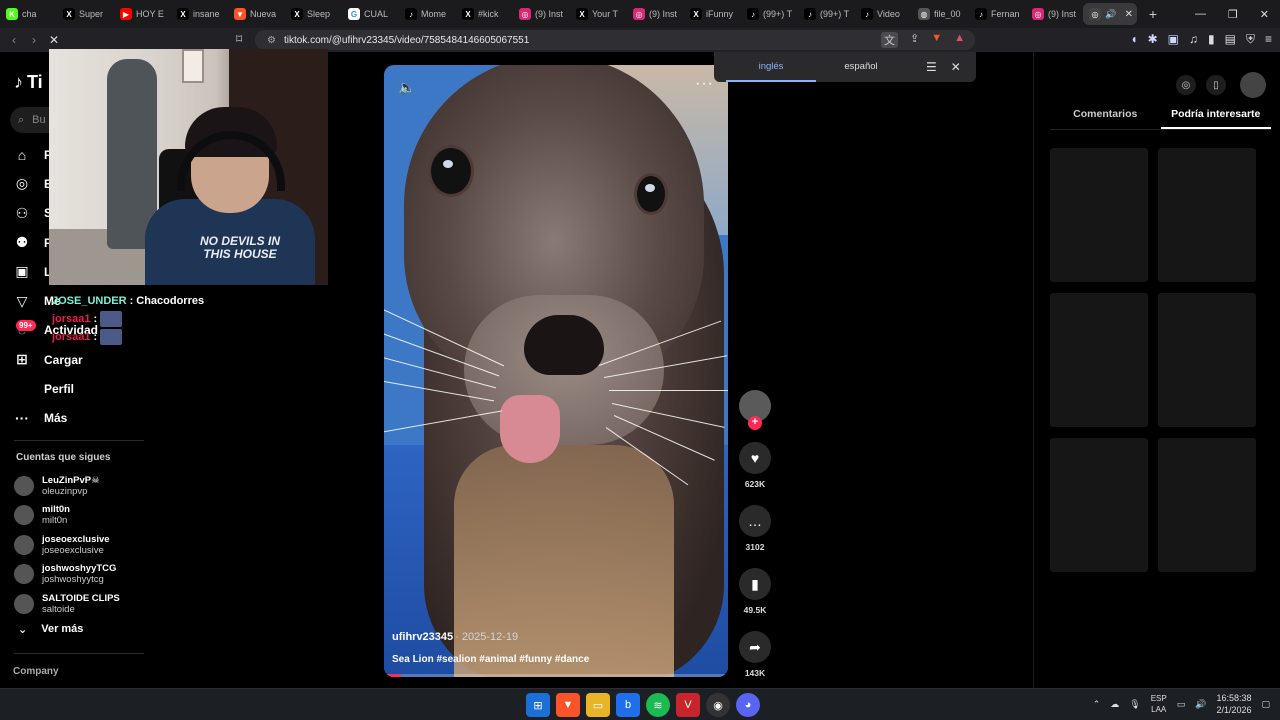 The image size is (1280, 720). I want to click on tab-active: ◎ 🔊 ✕, so click(1110, 14).